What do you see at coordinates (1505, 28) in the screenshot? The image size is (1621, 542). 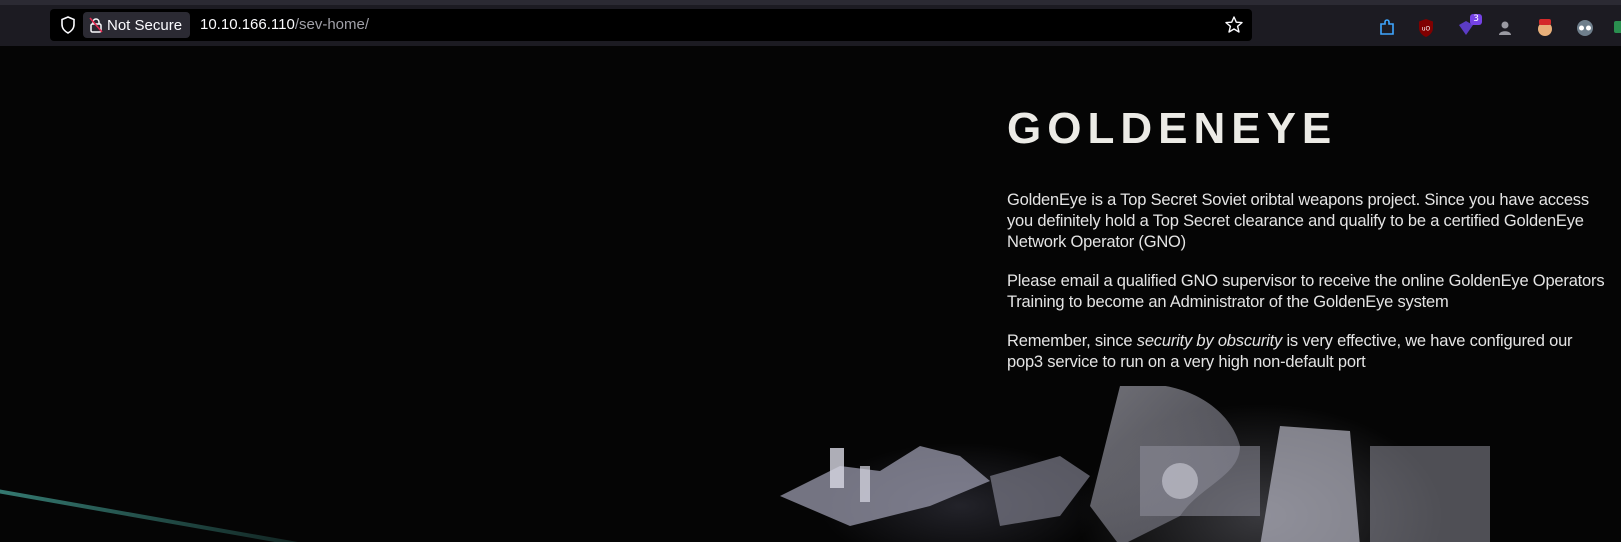 I see `extension-mask-icon` at bounding box center [1505, 28].